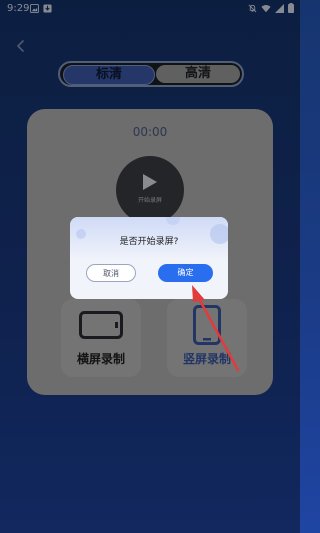  What do you see at coordinates (111, 273) in the screenshot?
I see `cancel-button: 取消` at bounding box center [111, 273].